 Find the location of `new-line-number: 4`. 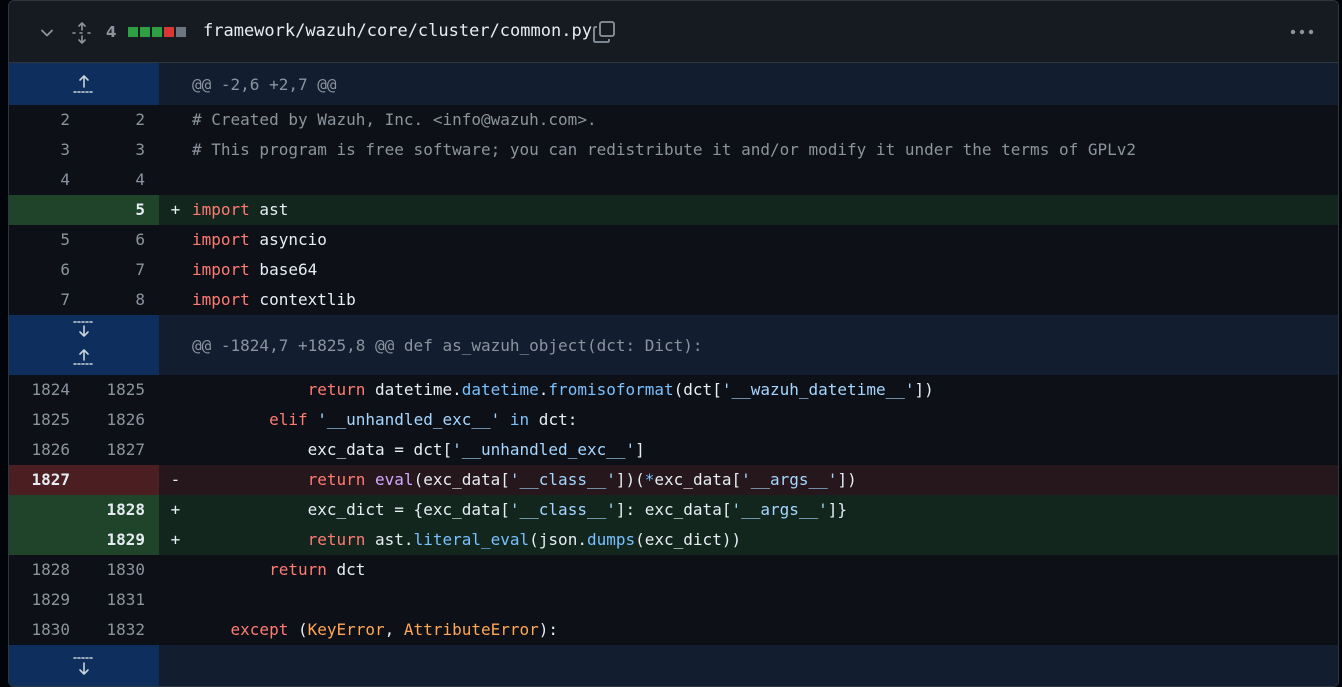

new-line-number: 4 is located at coordinates (121, 180).